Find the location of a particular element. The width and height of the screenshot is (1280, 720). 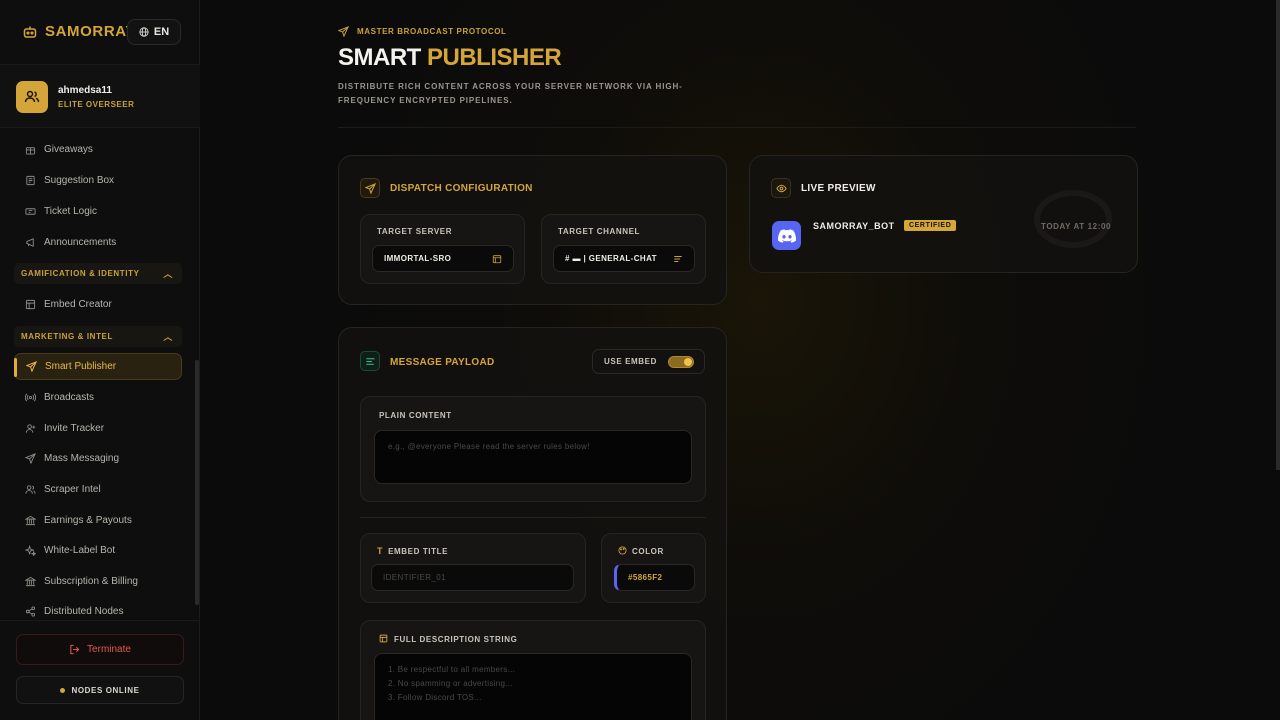

sidebar-item-broadcasts: Broadcasts is located at coordinates (98, 397).